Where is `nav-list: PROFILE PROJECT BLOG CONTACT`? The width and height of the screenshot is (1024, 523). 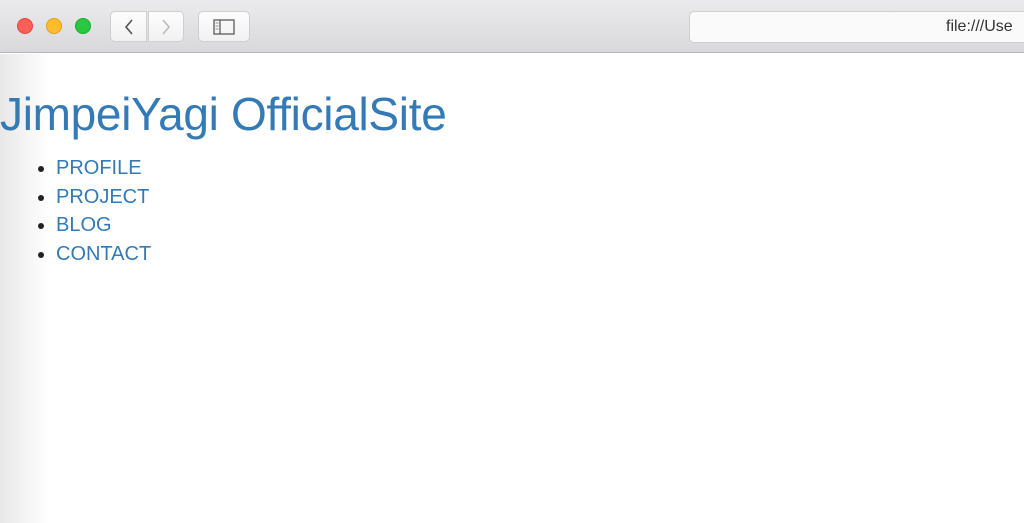
nav-list: PROFILE PROJECT BLOG CONTACT is located at coordinates (75, 211).